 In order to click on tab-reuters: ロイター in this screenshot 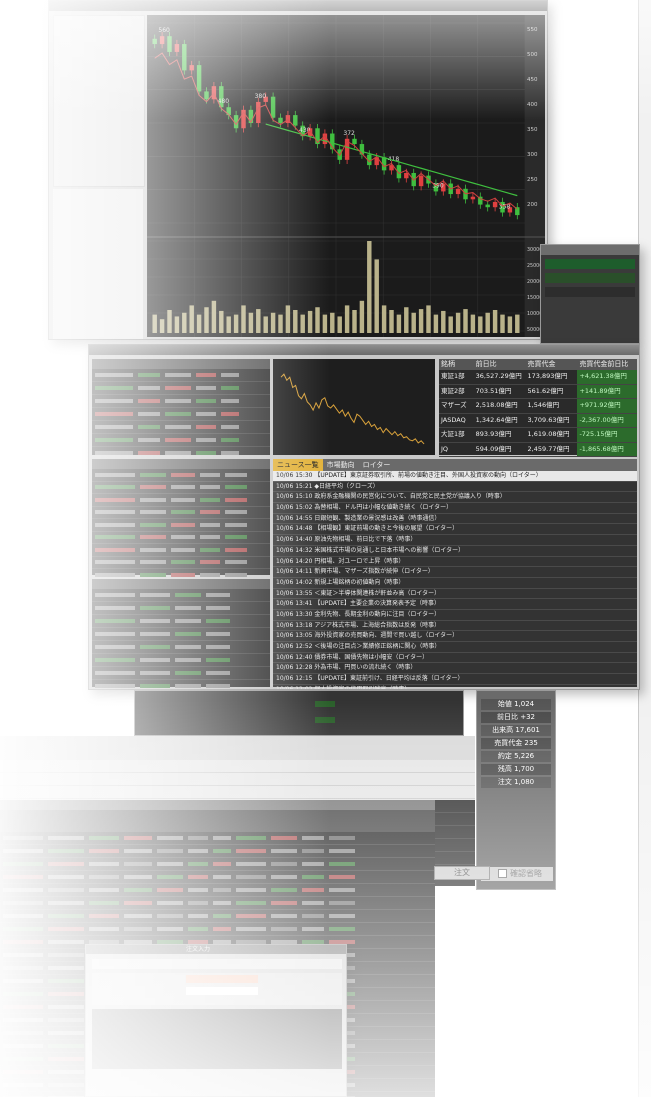, I will do `click(377, 465)`.